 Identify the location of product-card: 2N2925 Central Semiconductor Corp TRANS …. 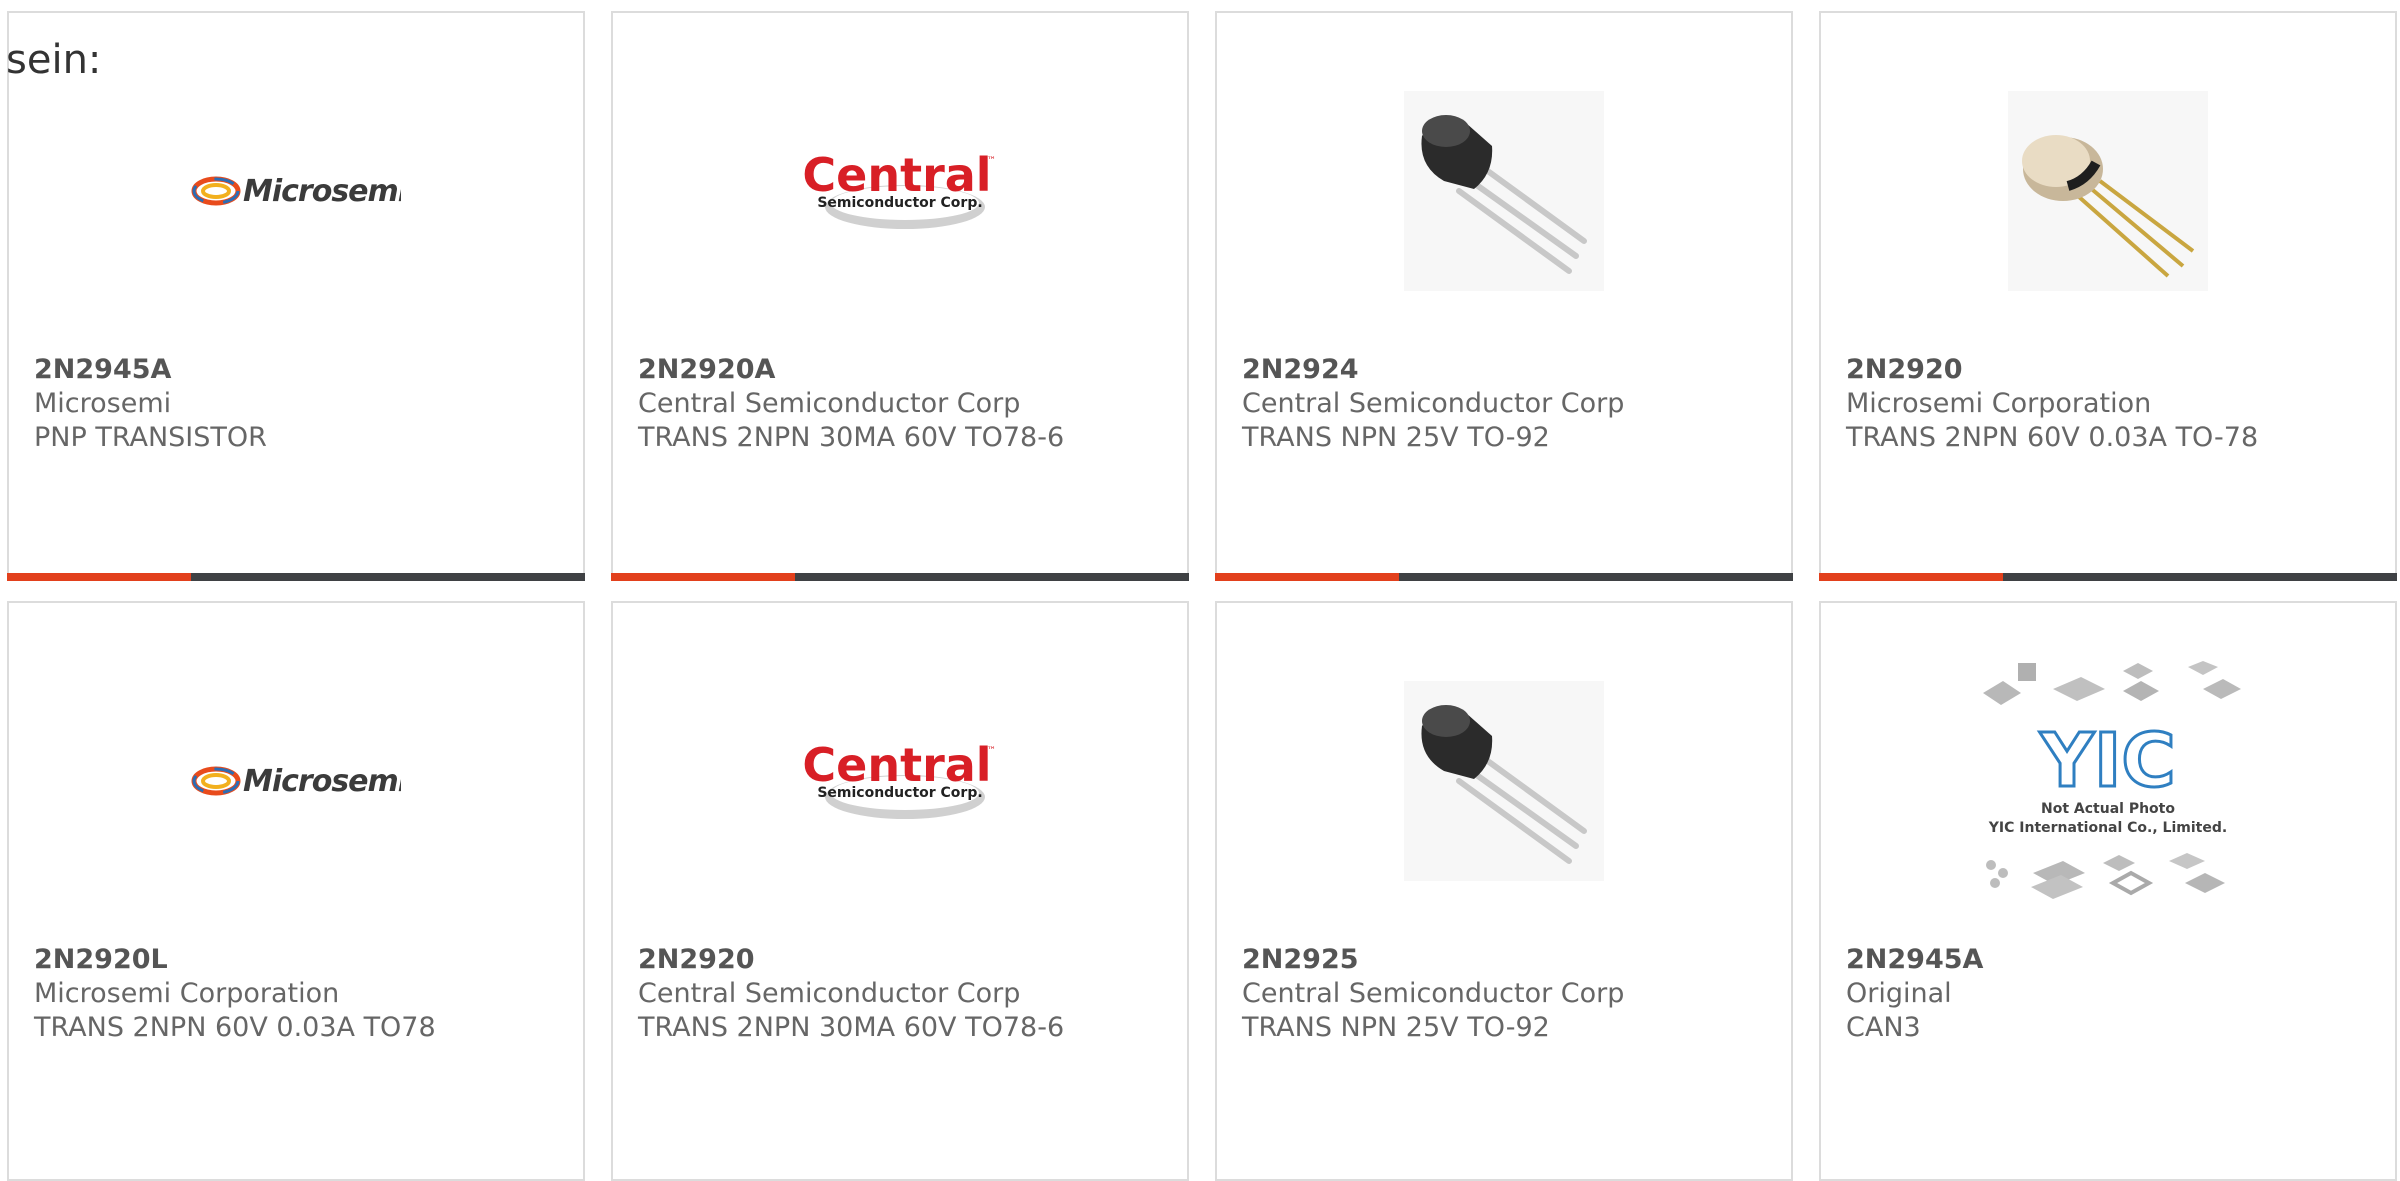
(1504, 891).